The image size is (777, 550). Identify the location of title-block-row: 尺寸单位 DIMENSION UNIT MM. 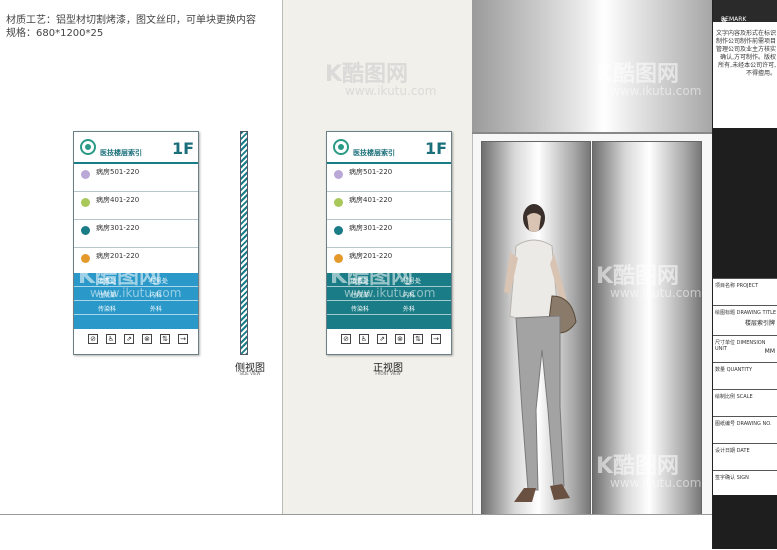
(745, 349).